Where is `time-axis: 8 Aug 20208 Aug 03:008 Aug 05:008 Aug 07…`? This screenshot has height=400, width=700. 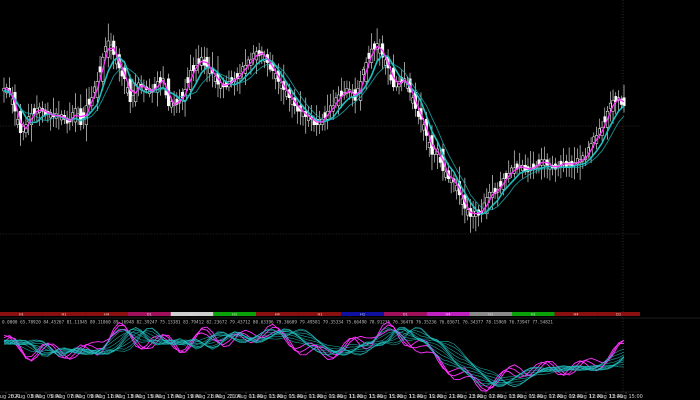
time-axis: 8 Aug 20208 Aug 03:008 Aug 05:008 Aug 07… is located at coordinates (321, 395).